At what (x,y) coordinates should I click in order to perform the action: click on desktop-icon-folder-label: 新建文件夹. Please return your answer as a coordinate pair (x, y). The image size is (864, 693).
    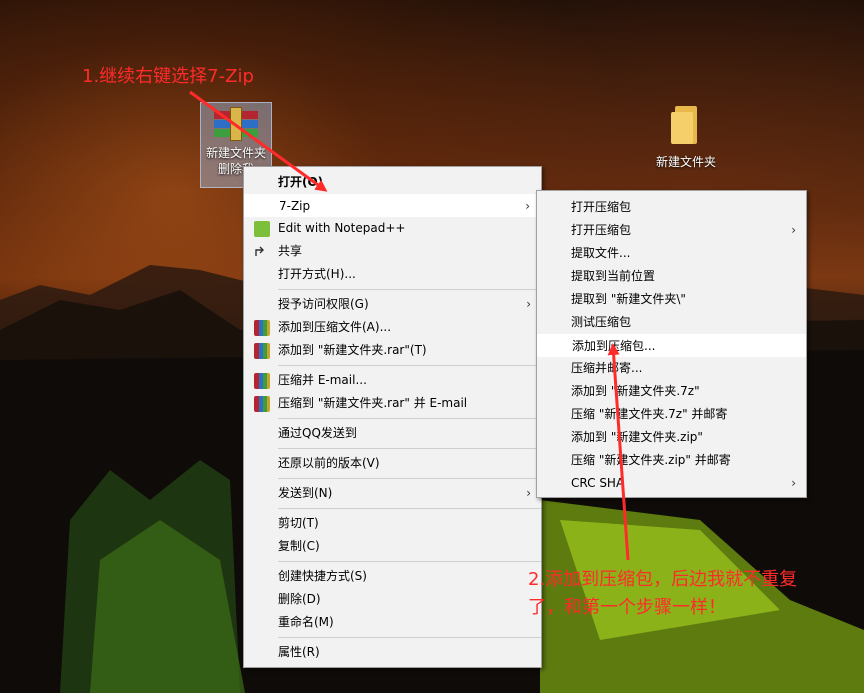
    Looking at the image, I should click on (685, 162).